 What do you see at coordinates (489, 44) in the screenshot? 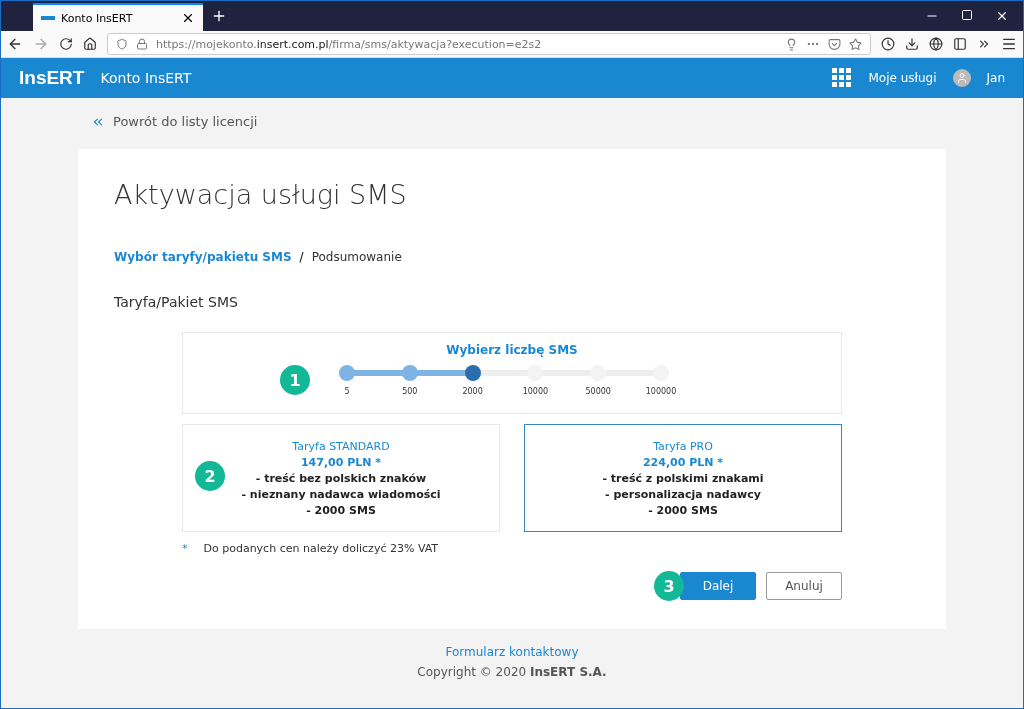
I see `address-bar: https://mojekonto.insert.com.pl/firma/sms/aktywacja?execution=e2s2` at bounding box center [489, 44].